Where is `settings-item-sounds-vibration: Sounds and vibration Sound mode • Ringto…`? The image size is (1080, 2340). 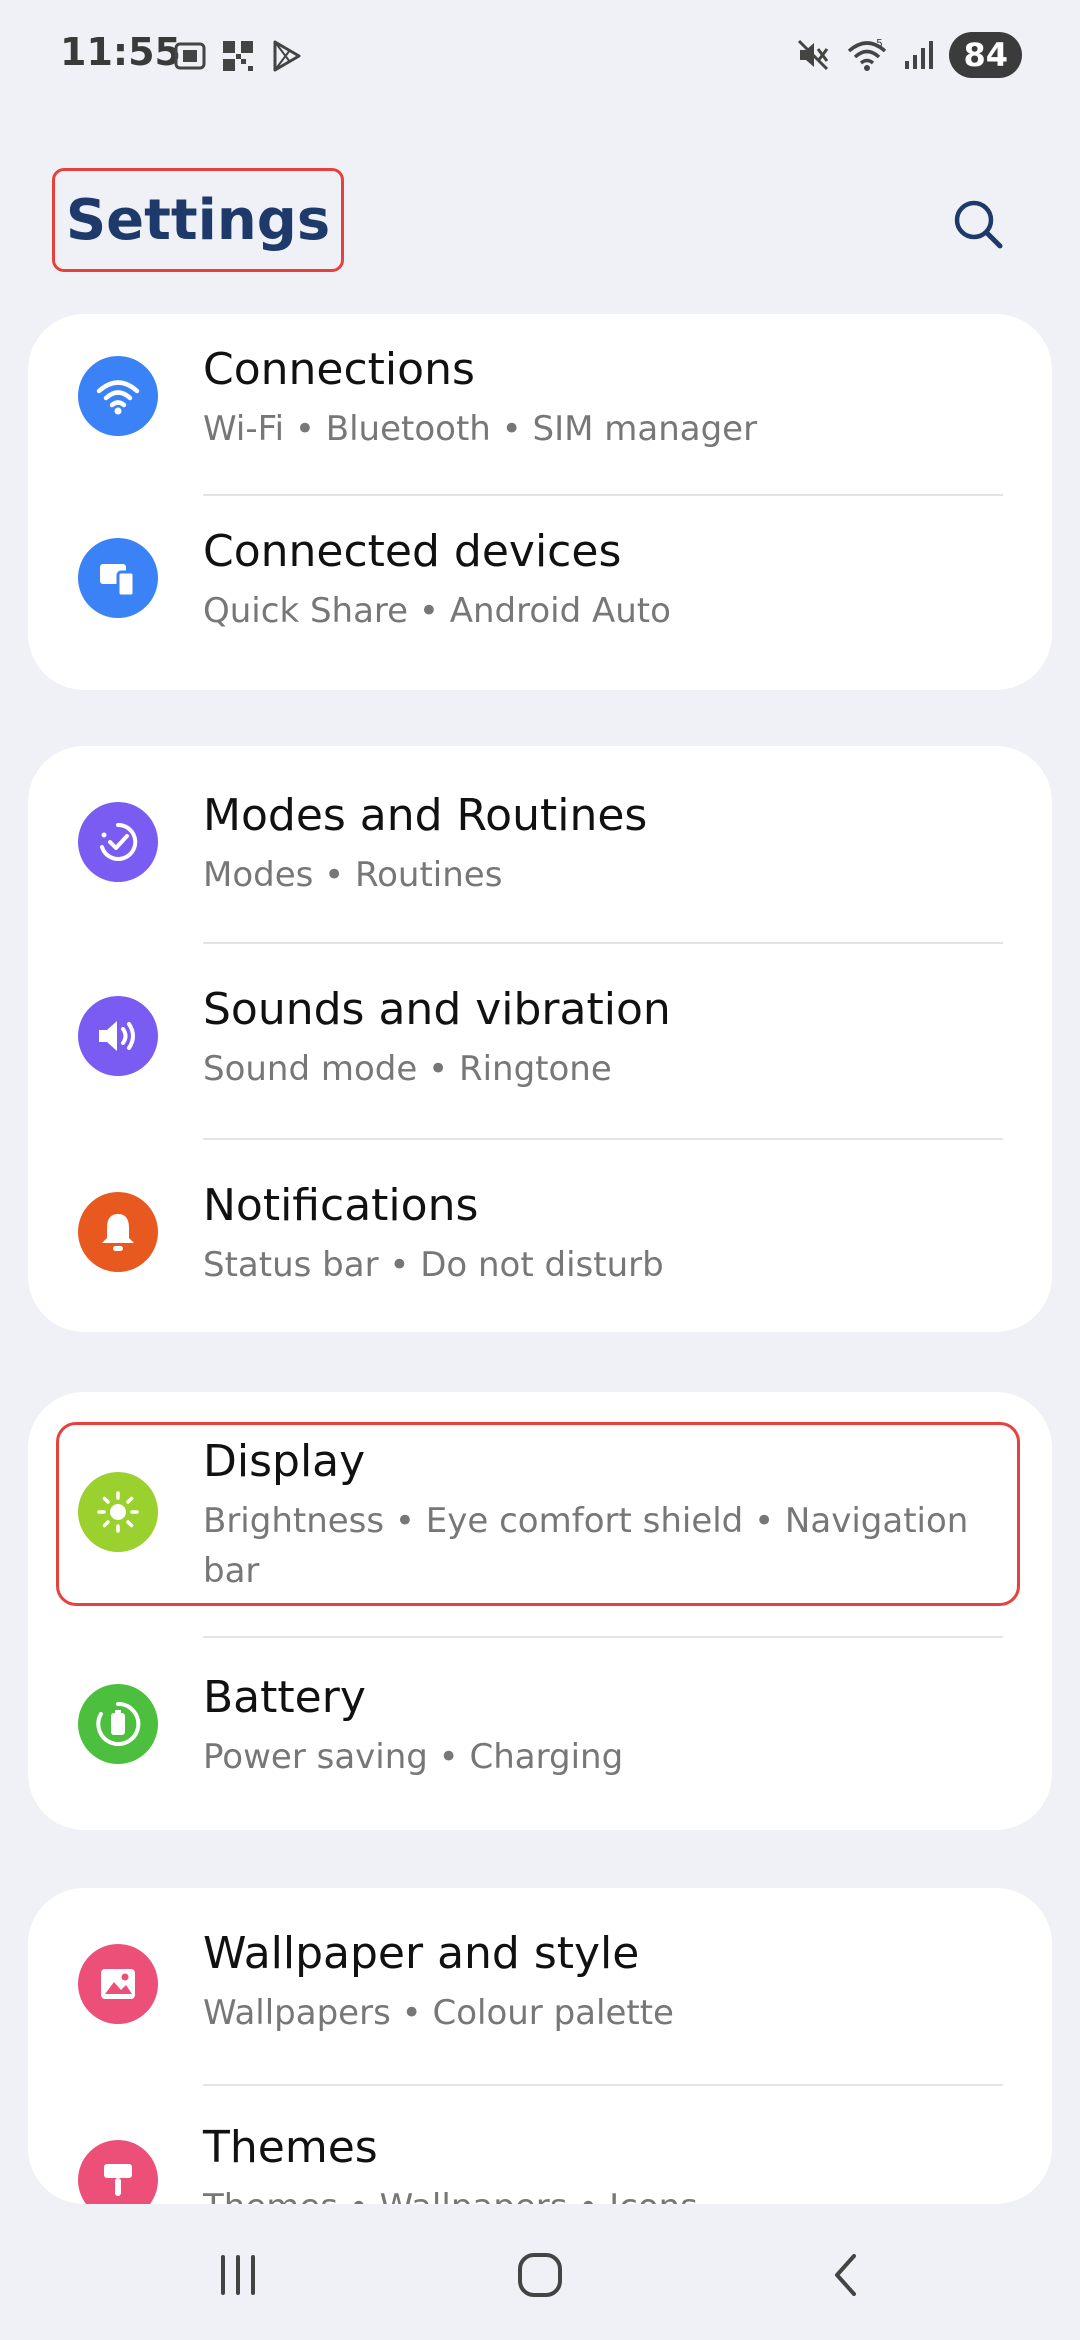
settings-item-sounds-vibration: Sounds and vibration Sound mode • Ringto… is located at coordinates (540, 1041).